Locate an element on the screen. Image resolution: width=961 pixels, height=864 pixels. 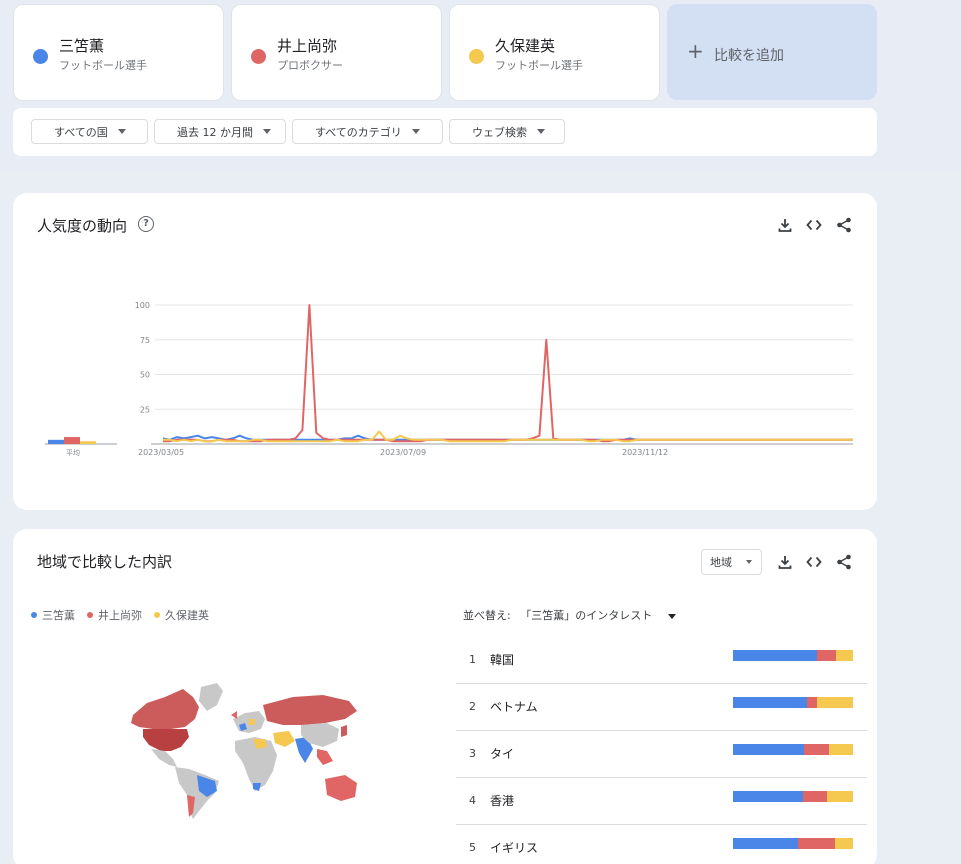
map-region-mexico is located at coordinates (164, 758).